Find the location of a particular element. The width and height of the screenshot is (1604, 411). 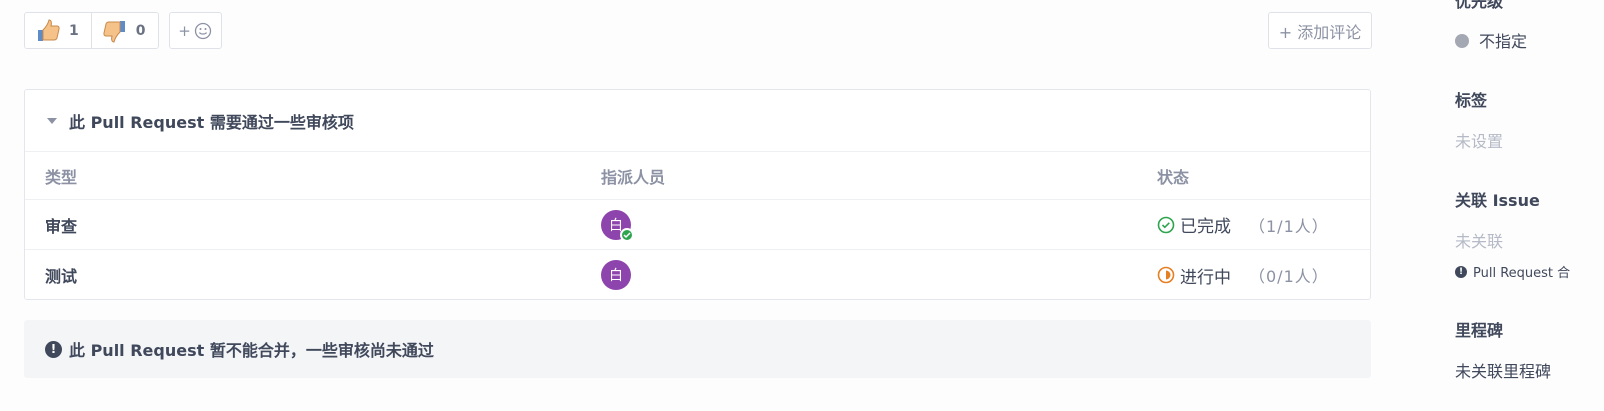

status-text: 进行中 is located at coordinates (1205, 277).